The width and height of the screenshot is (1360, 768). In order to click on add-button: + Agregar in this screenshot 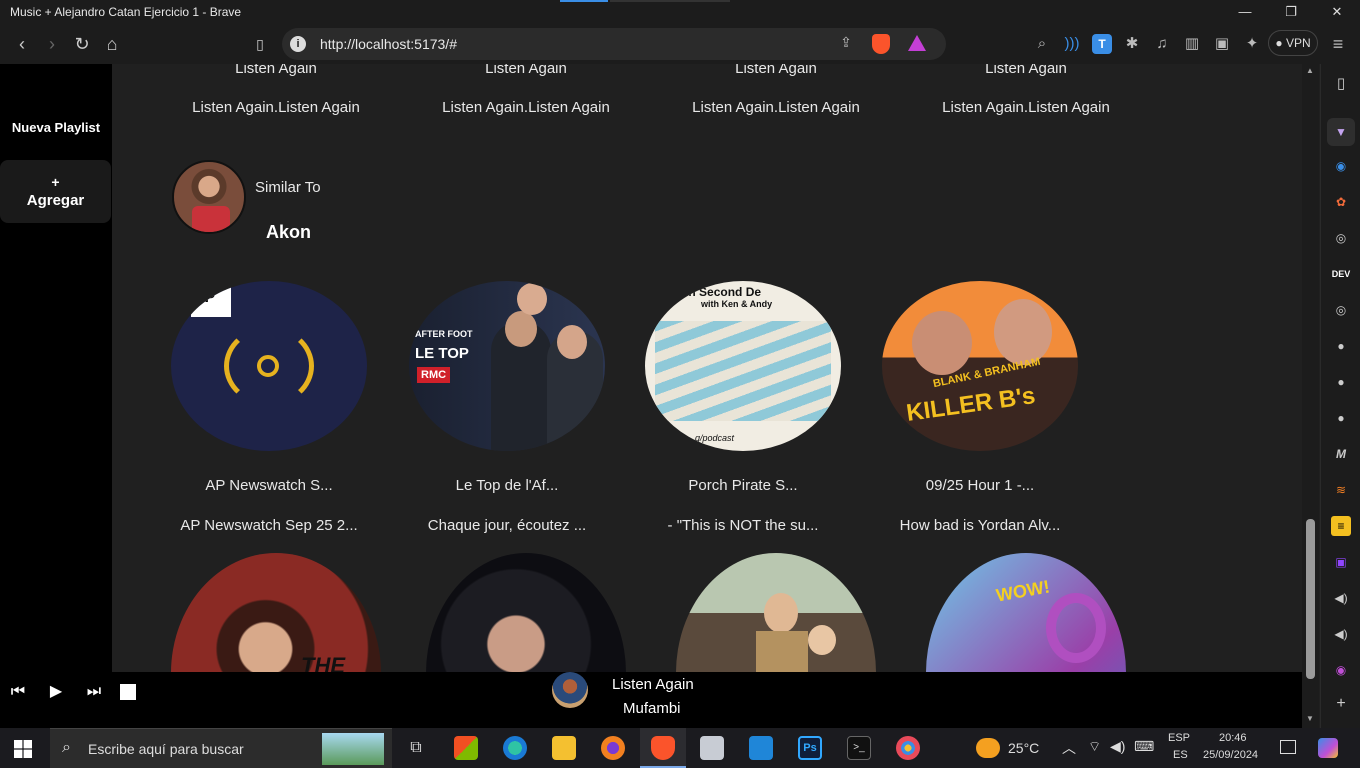, I will do `click(55, 191)`.